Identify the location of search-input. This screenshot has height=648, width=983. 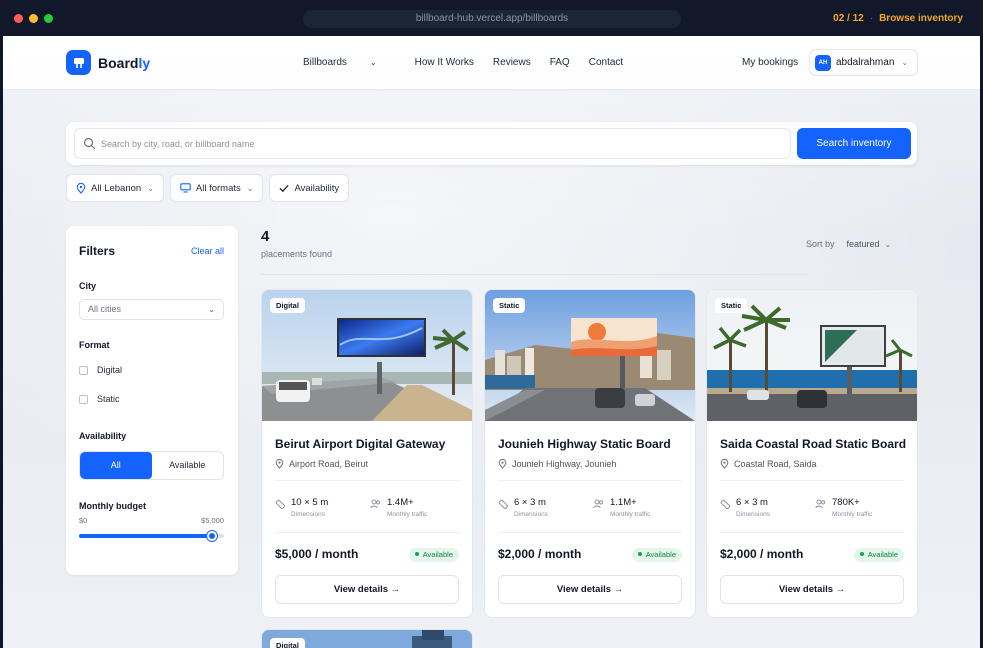
(441, 143).